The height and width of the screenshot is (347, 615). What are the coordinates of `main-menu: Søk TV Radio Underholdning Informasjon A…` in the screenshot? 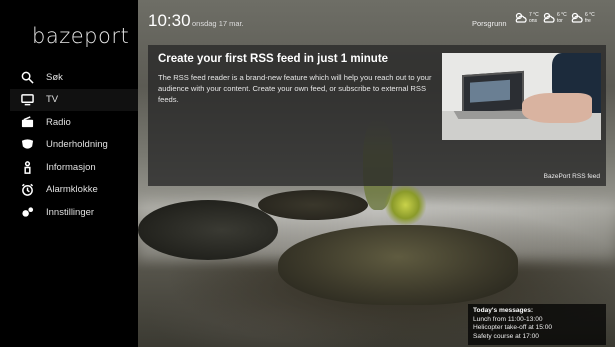 It's located at (75, 145).